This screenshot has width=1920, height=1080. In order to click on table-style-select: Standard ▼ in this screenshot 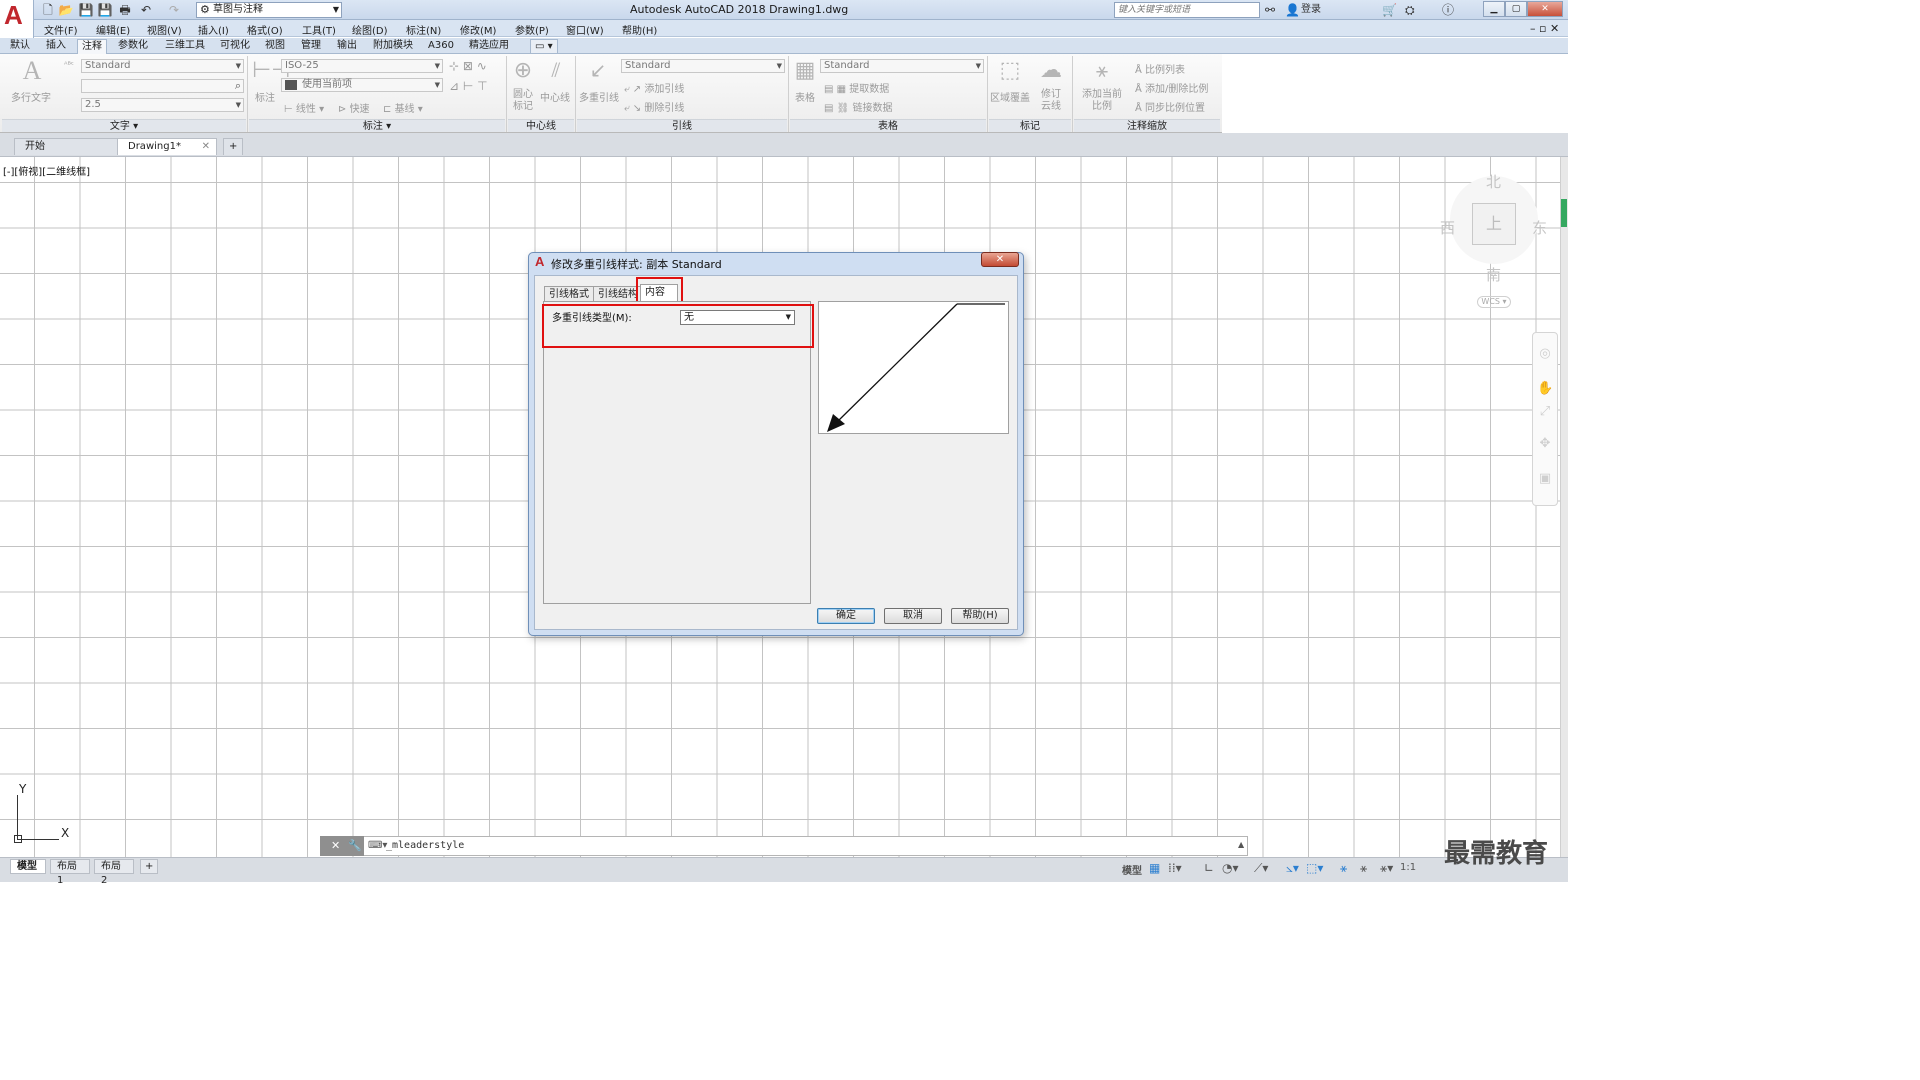, I will do `click(902, 66)`.